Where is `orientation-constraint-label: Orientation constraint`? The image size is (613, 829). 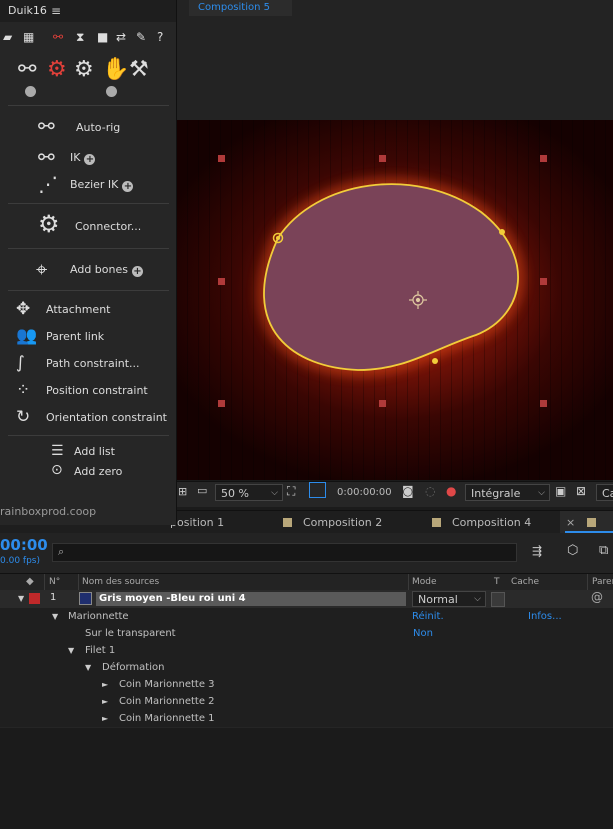
orientation-constraint-label: Orientation constraint is located at coordinates (106, 417).